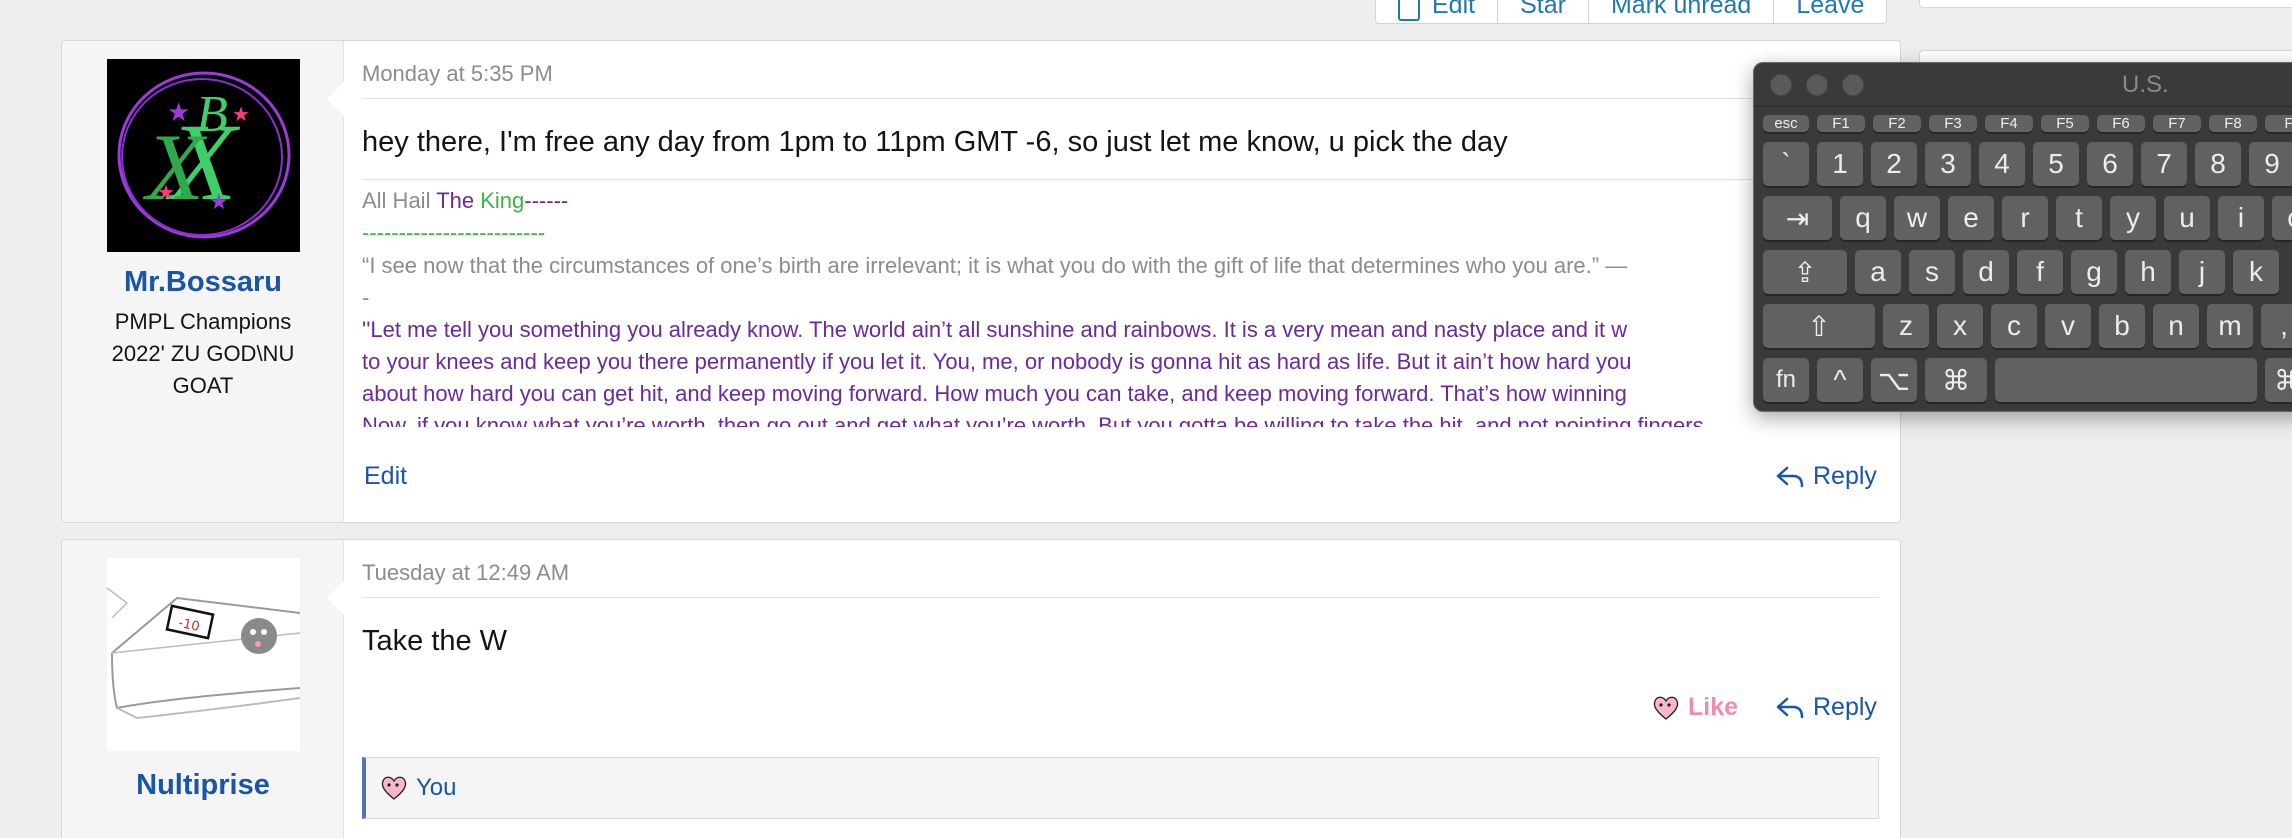 The height and width of the screenshot is (838, 2292). I want to click on like-button: Like, so click(1695, 707).